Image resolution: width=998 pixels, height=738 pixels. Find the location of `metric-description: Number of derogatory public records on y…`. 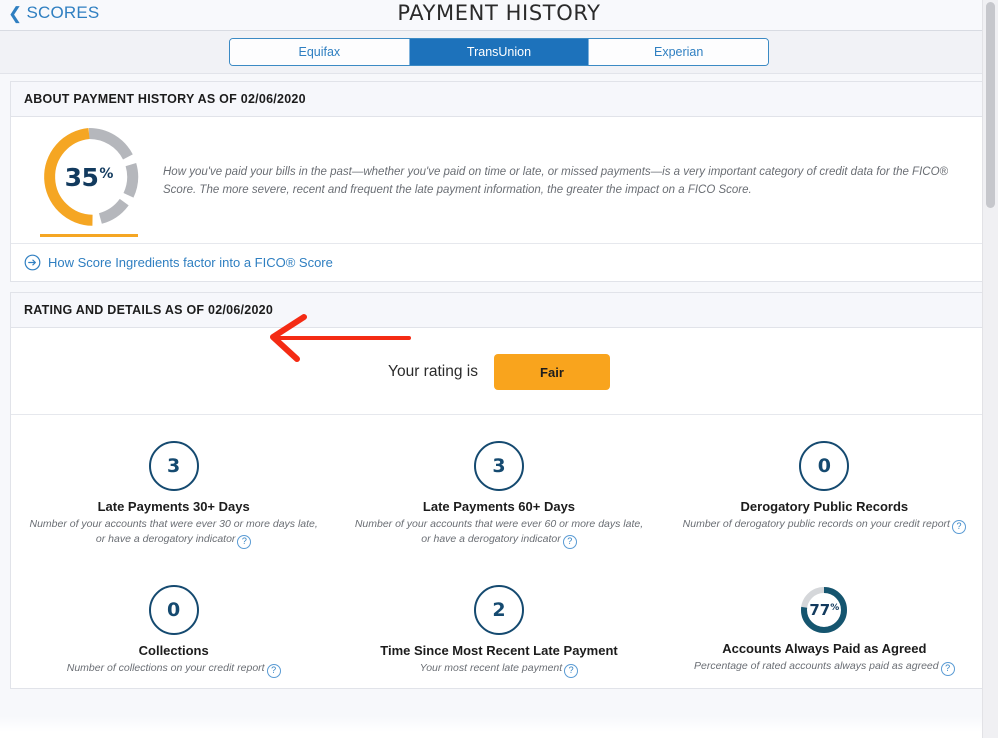

metric-description: Number of derogatory public records on y… is located at coordinates (824, 525).